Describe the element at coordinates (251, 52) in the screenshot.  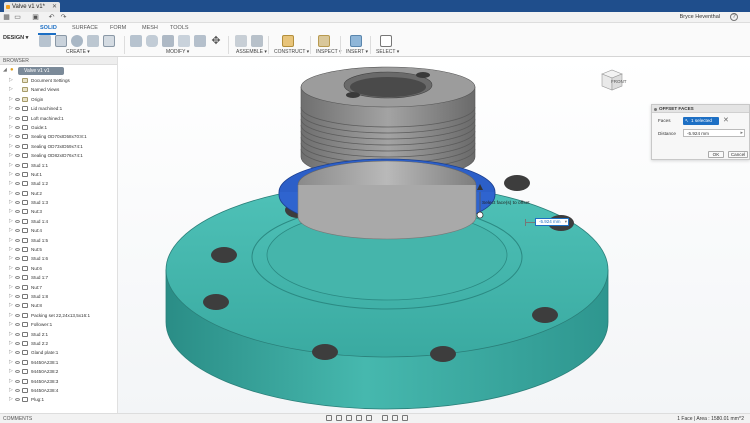
I see `assemble-menu: ASSEMBLE ▾` at that location.